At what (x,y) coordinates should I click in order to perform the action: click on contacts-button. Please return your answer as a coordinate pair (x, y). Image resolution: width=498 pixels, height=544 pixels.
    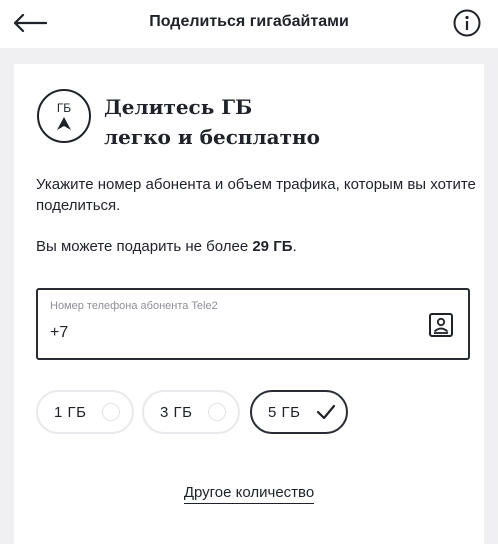
    Looking at the image, I should click on (441, 325).